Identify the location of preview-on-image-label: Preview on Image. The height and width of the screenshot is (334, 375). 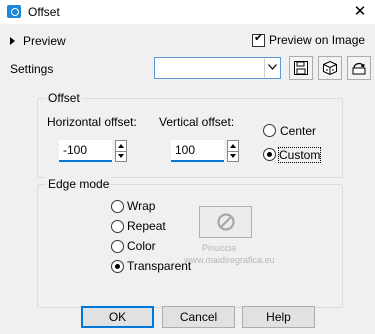
(317, 40).